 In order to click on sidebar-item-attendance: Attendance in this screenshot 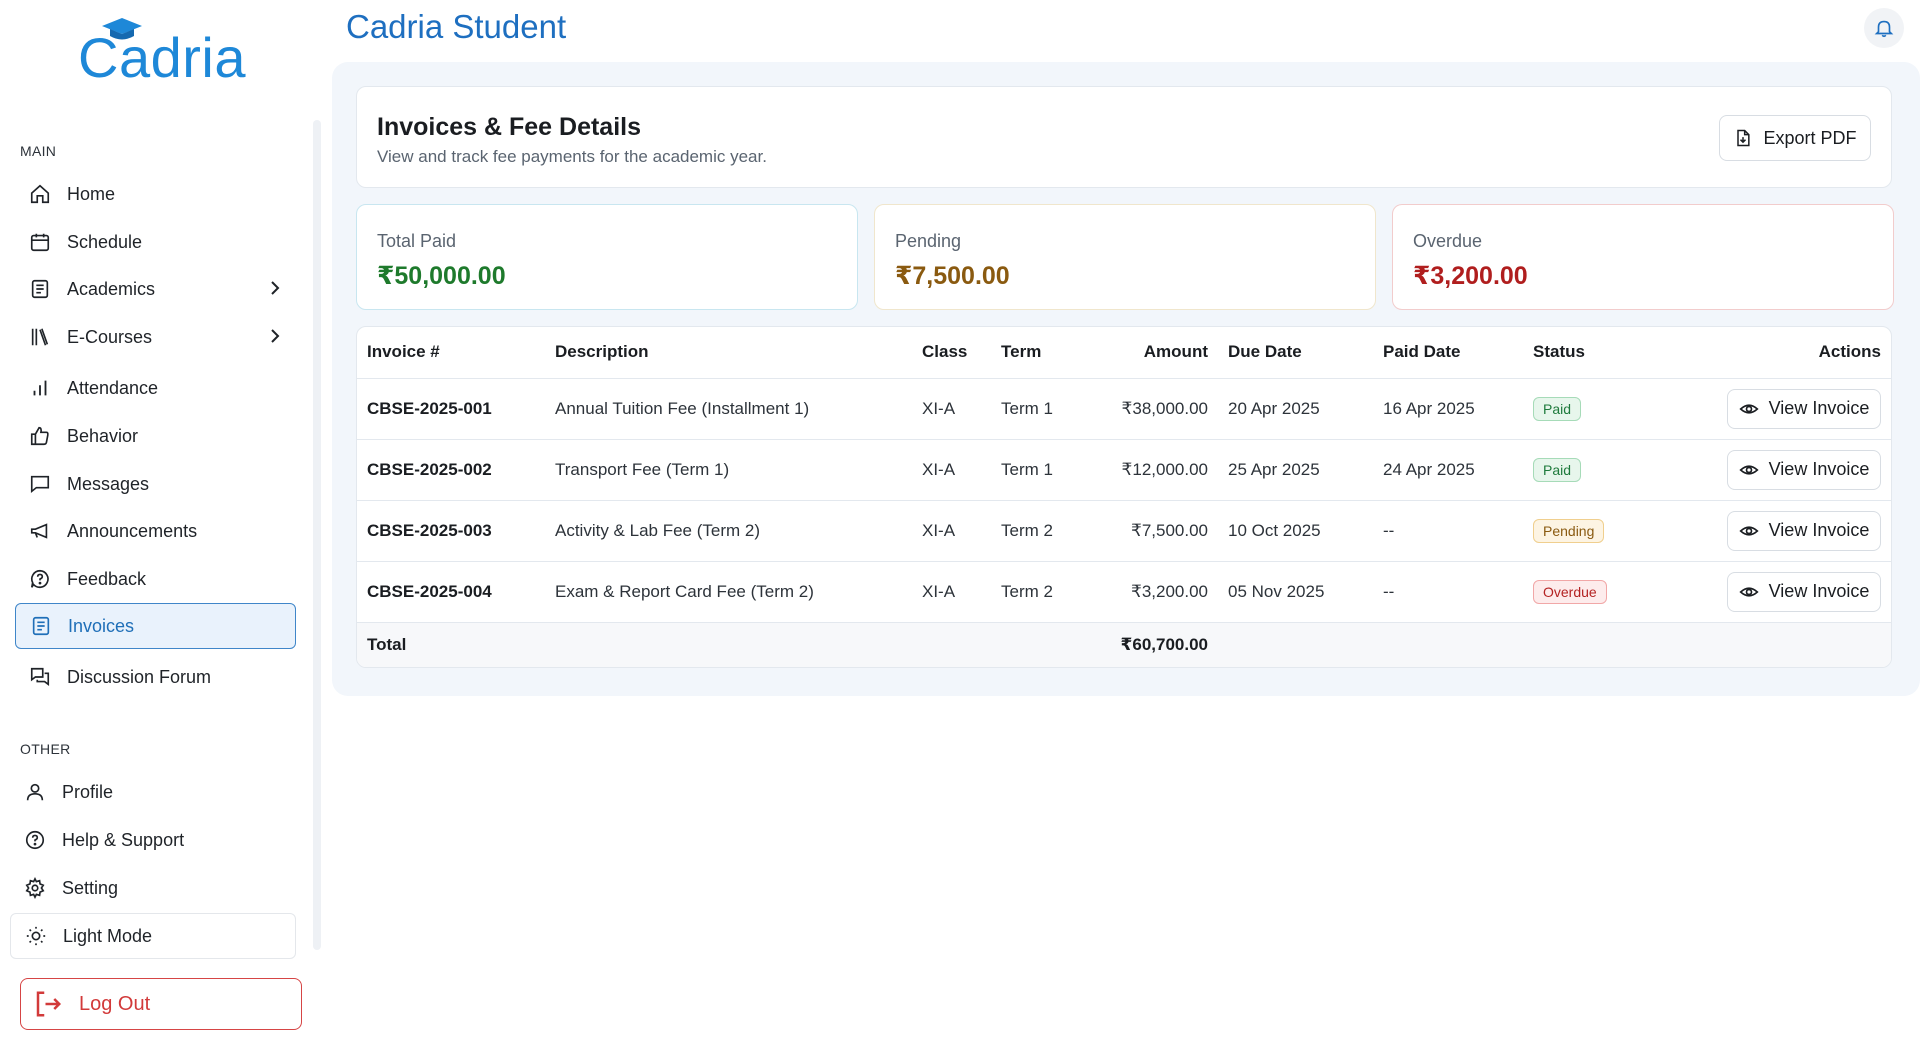, I will do `click(155, 388)`.